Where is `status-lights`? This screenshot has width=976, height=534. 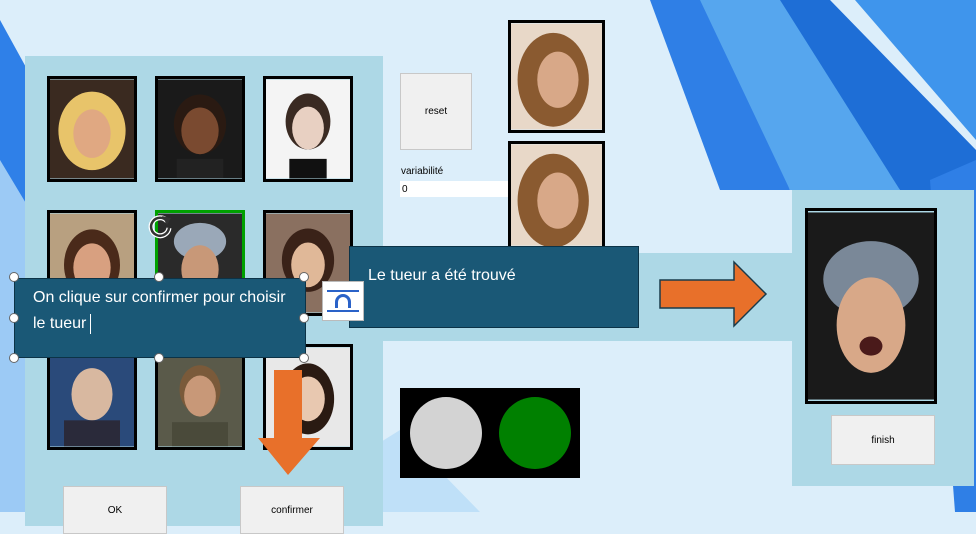
status-lights is located at coordinates (490, 433).